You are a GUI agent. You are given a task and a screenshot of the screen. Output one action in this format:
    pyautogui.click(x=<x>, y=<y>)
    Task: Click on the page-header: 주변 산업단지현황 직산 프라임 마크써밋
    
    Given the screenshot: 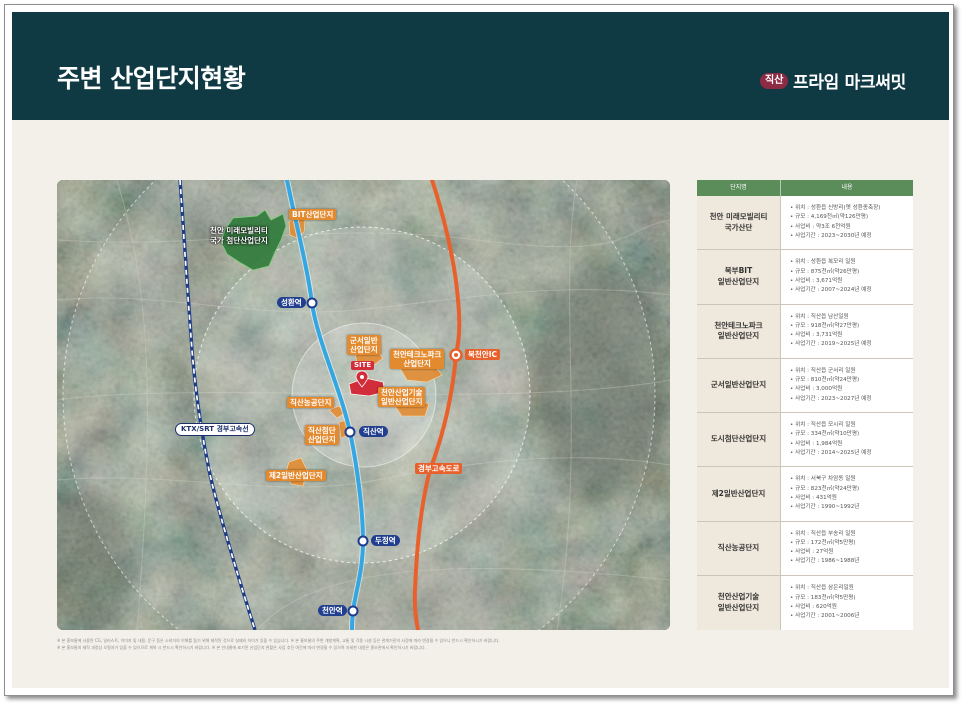 What is the action you would take?
    pyautogui.click(x=480, y=66)
    